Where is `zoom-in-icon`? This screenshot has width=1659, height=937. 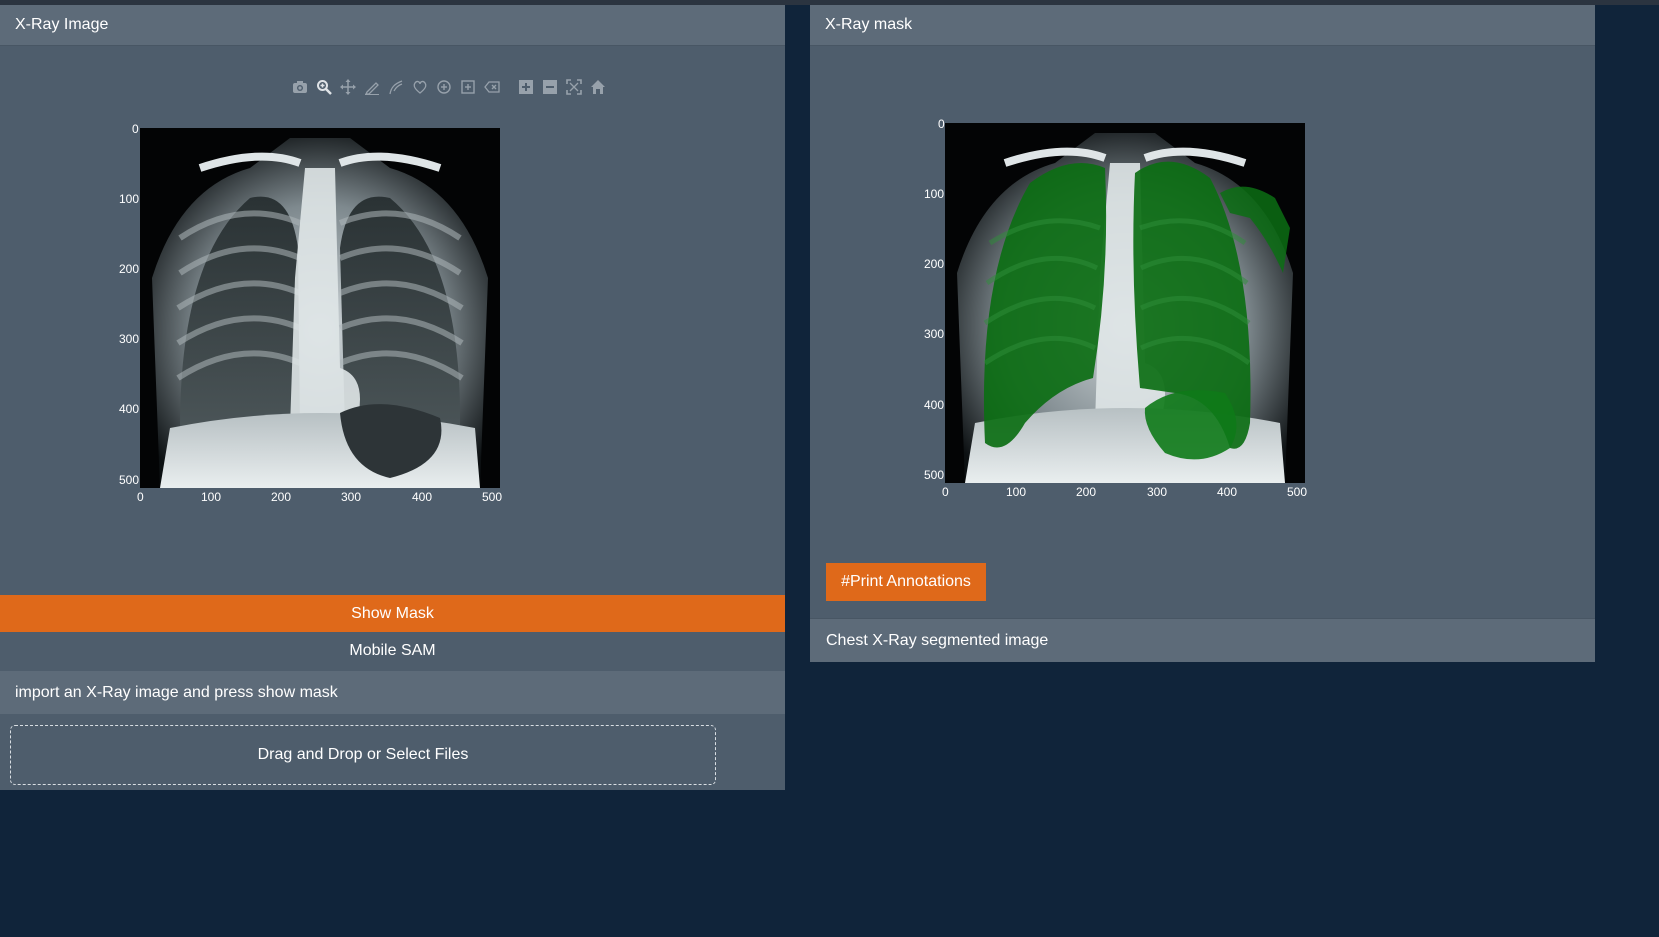
zoom-in-icon is located at coordinates (526, 87).